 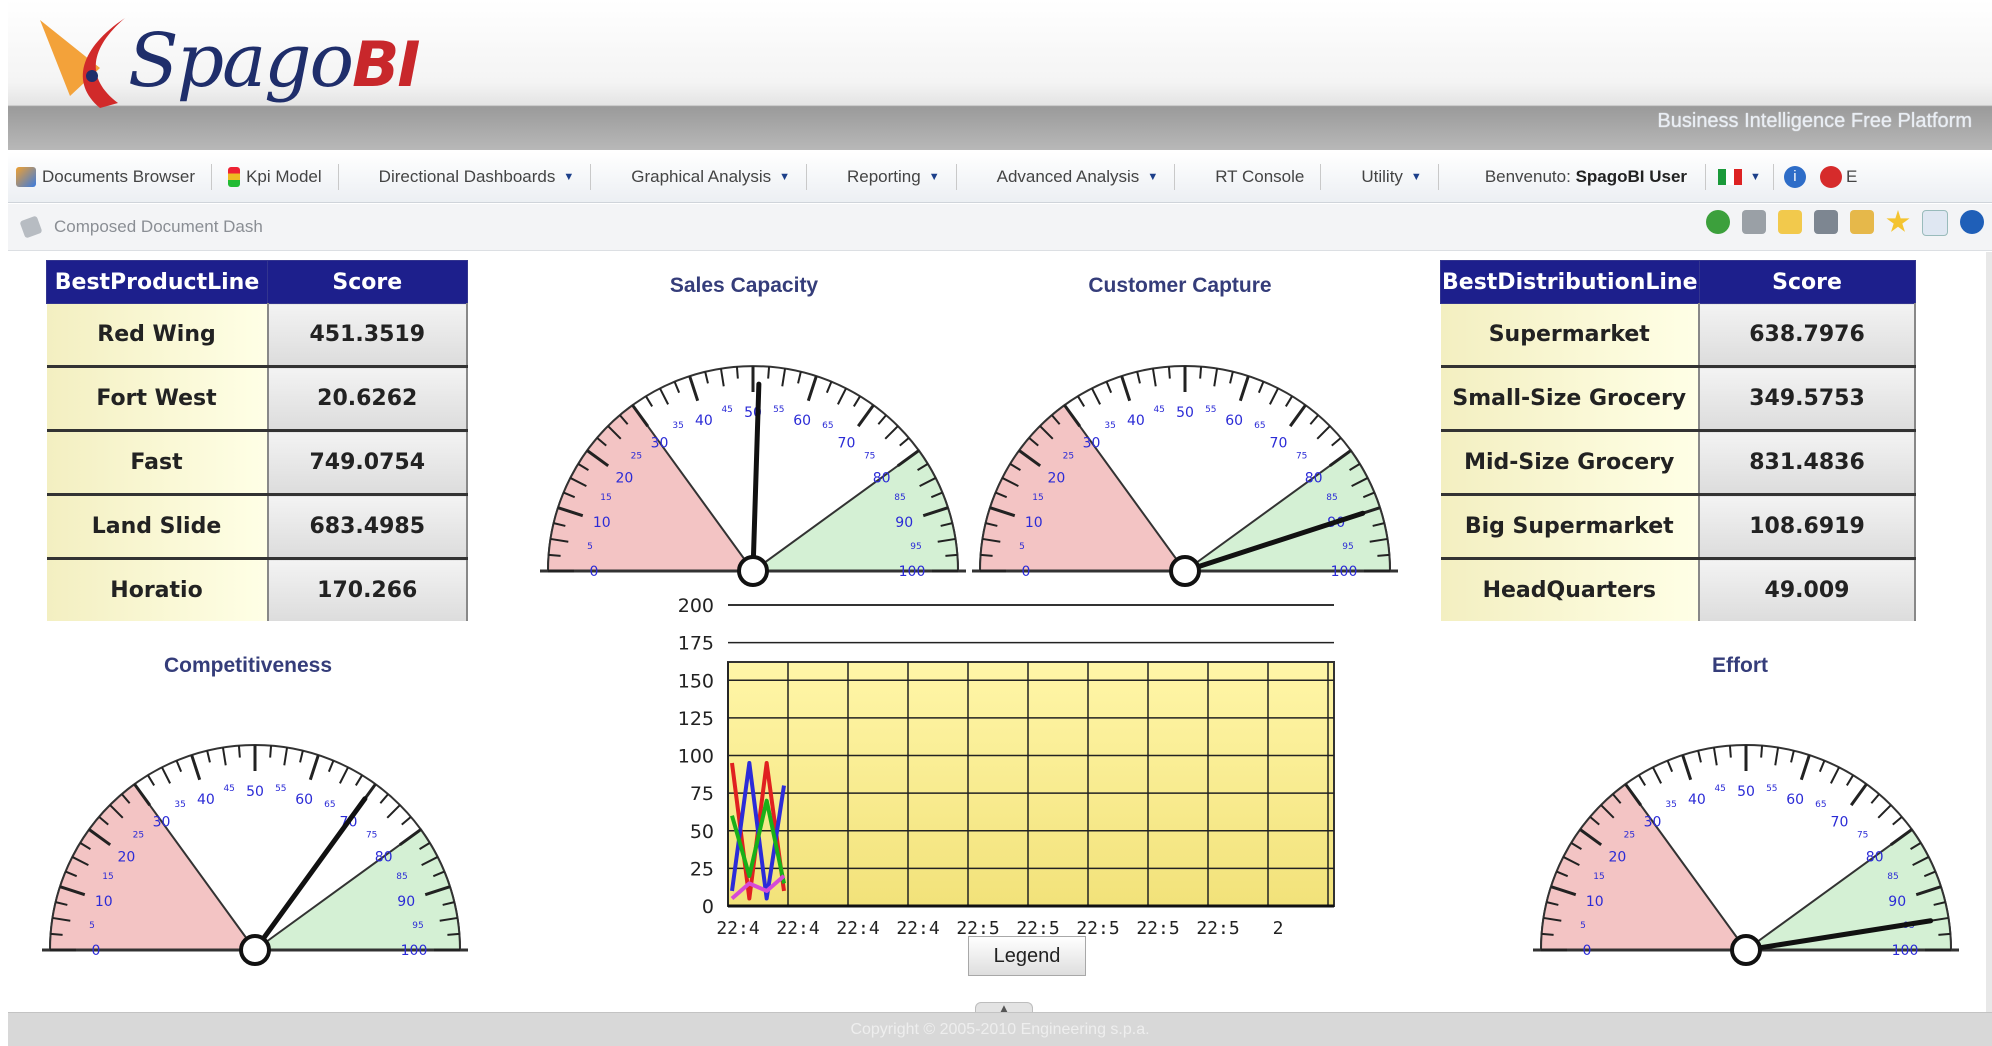 What do you see at coordinates (157, 335) in the screenshot?
I see `product-name: Red Wing` at bounding box center [157, 335].